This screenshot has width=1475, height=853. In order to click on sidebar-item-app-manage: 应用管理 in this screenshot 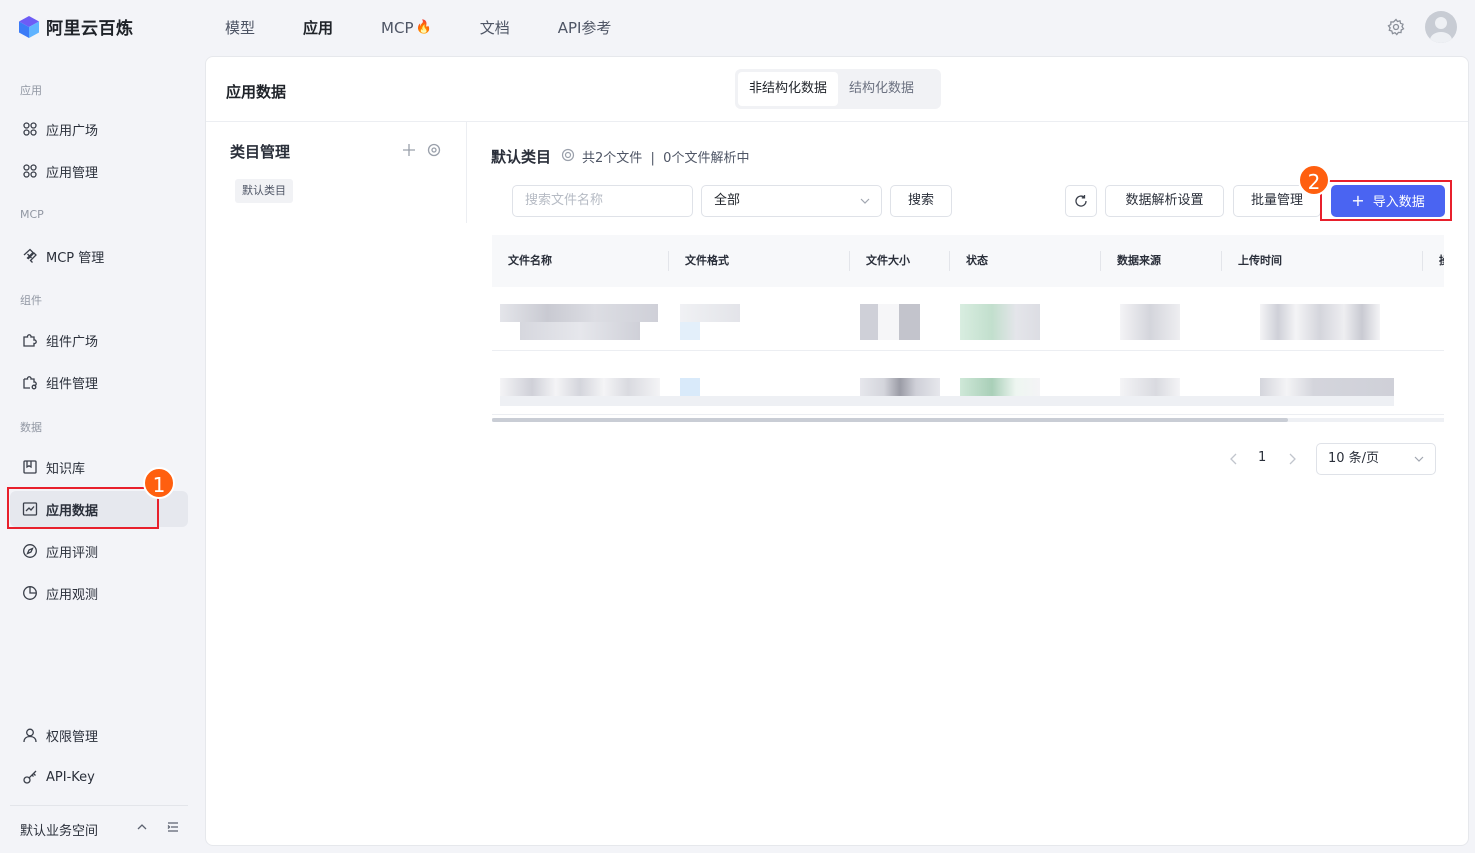, I will do `click(99, 171)`.